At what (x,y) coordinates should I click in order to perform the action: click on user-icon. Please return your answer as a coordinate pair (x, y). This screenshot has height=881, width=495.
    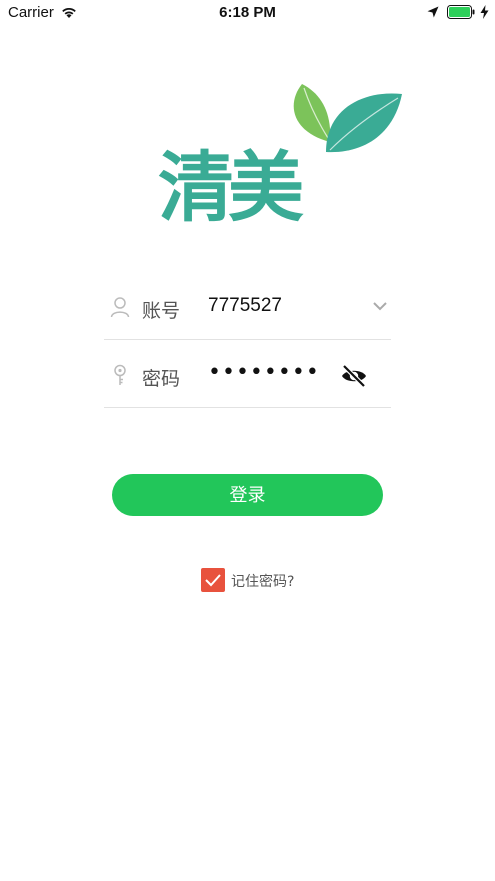
    Looking at the image, I should click on (120, 307).